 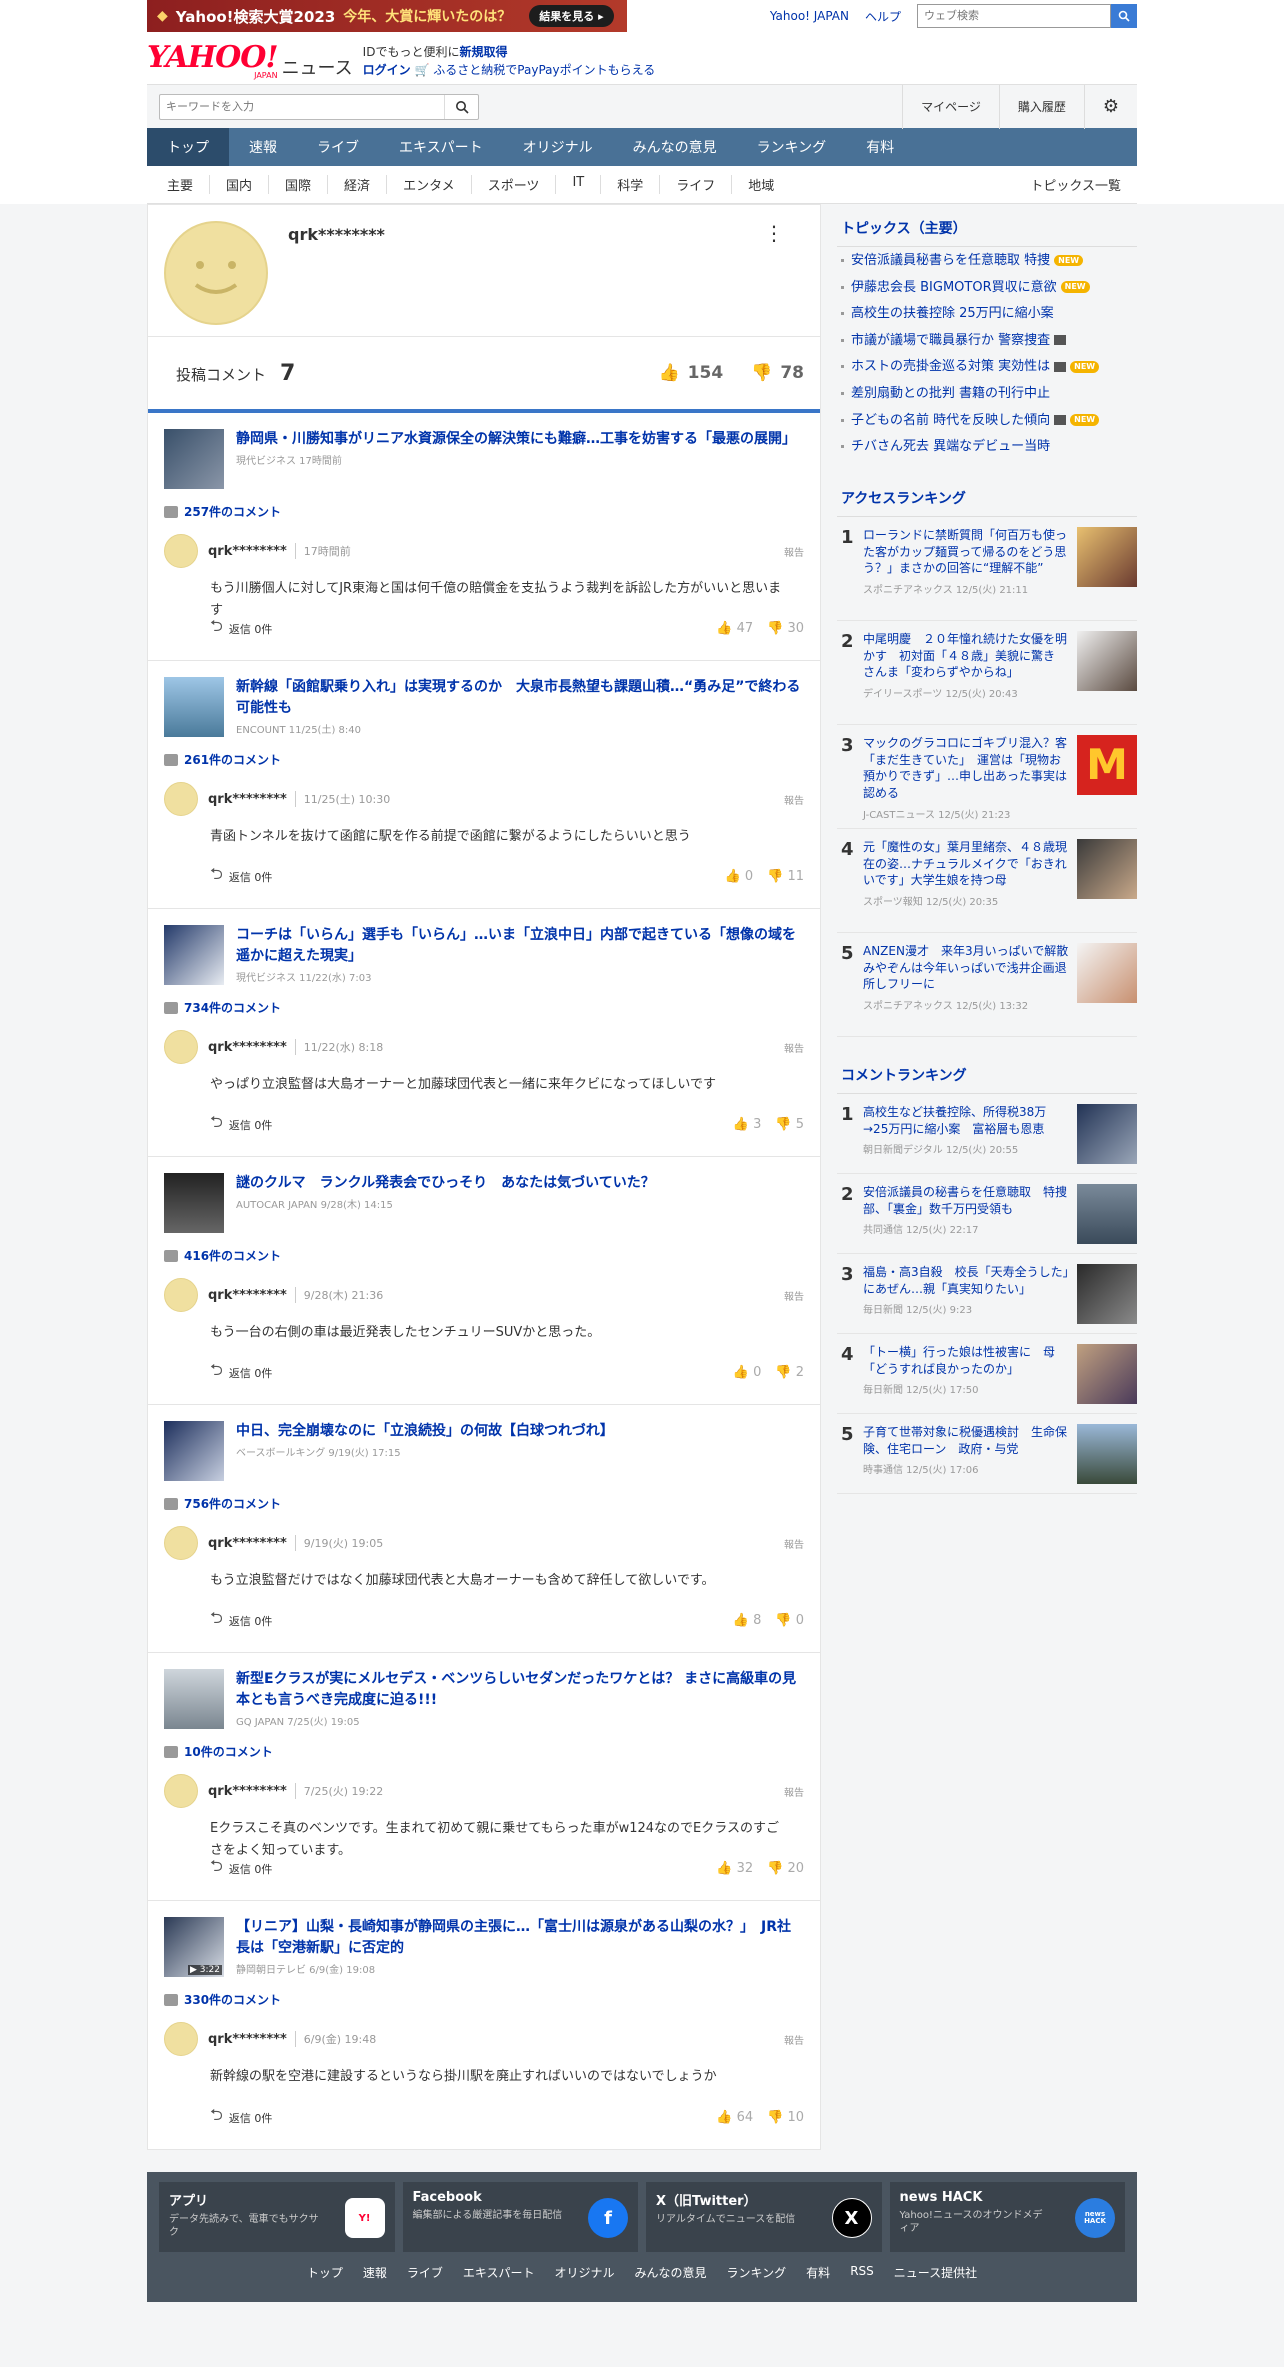 What do you see at coordinates (747, 1124) in the screenshot?
I see `like-button: 👍 3` at bounding box center [747, 1124].